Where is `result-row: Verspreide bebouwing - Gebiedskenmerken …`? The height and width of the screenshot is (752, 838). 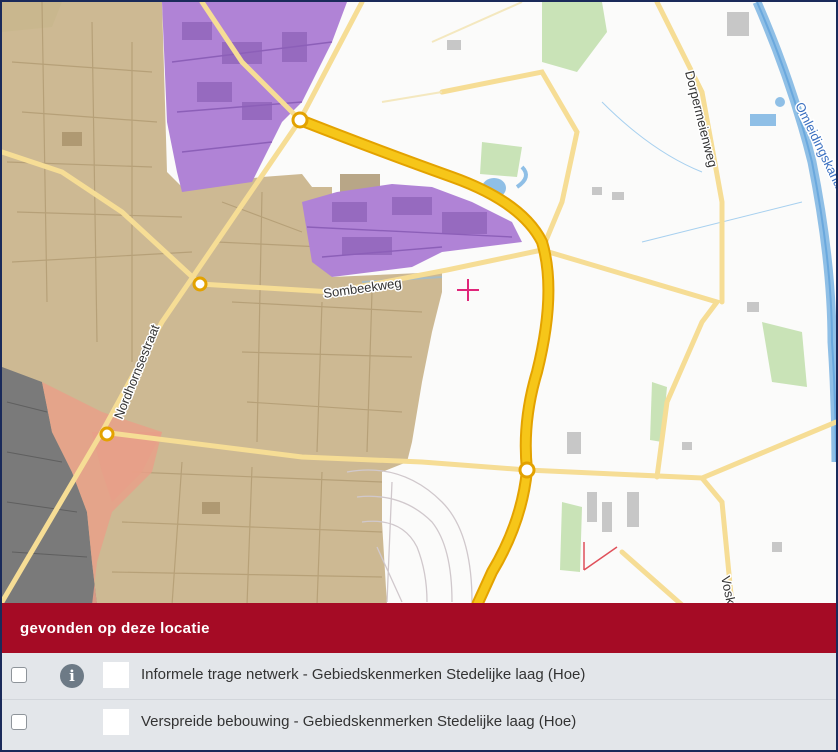 result-row: Verspreide bebouwing - Gebiedskenmerken … is located at coordinates (419, 723).